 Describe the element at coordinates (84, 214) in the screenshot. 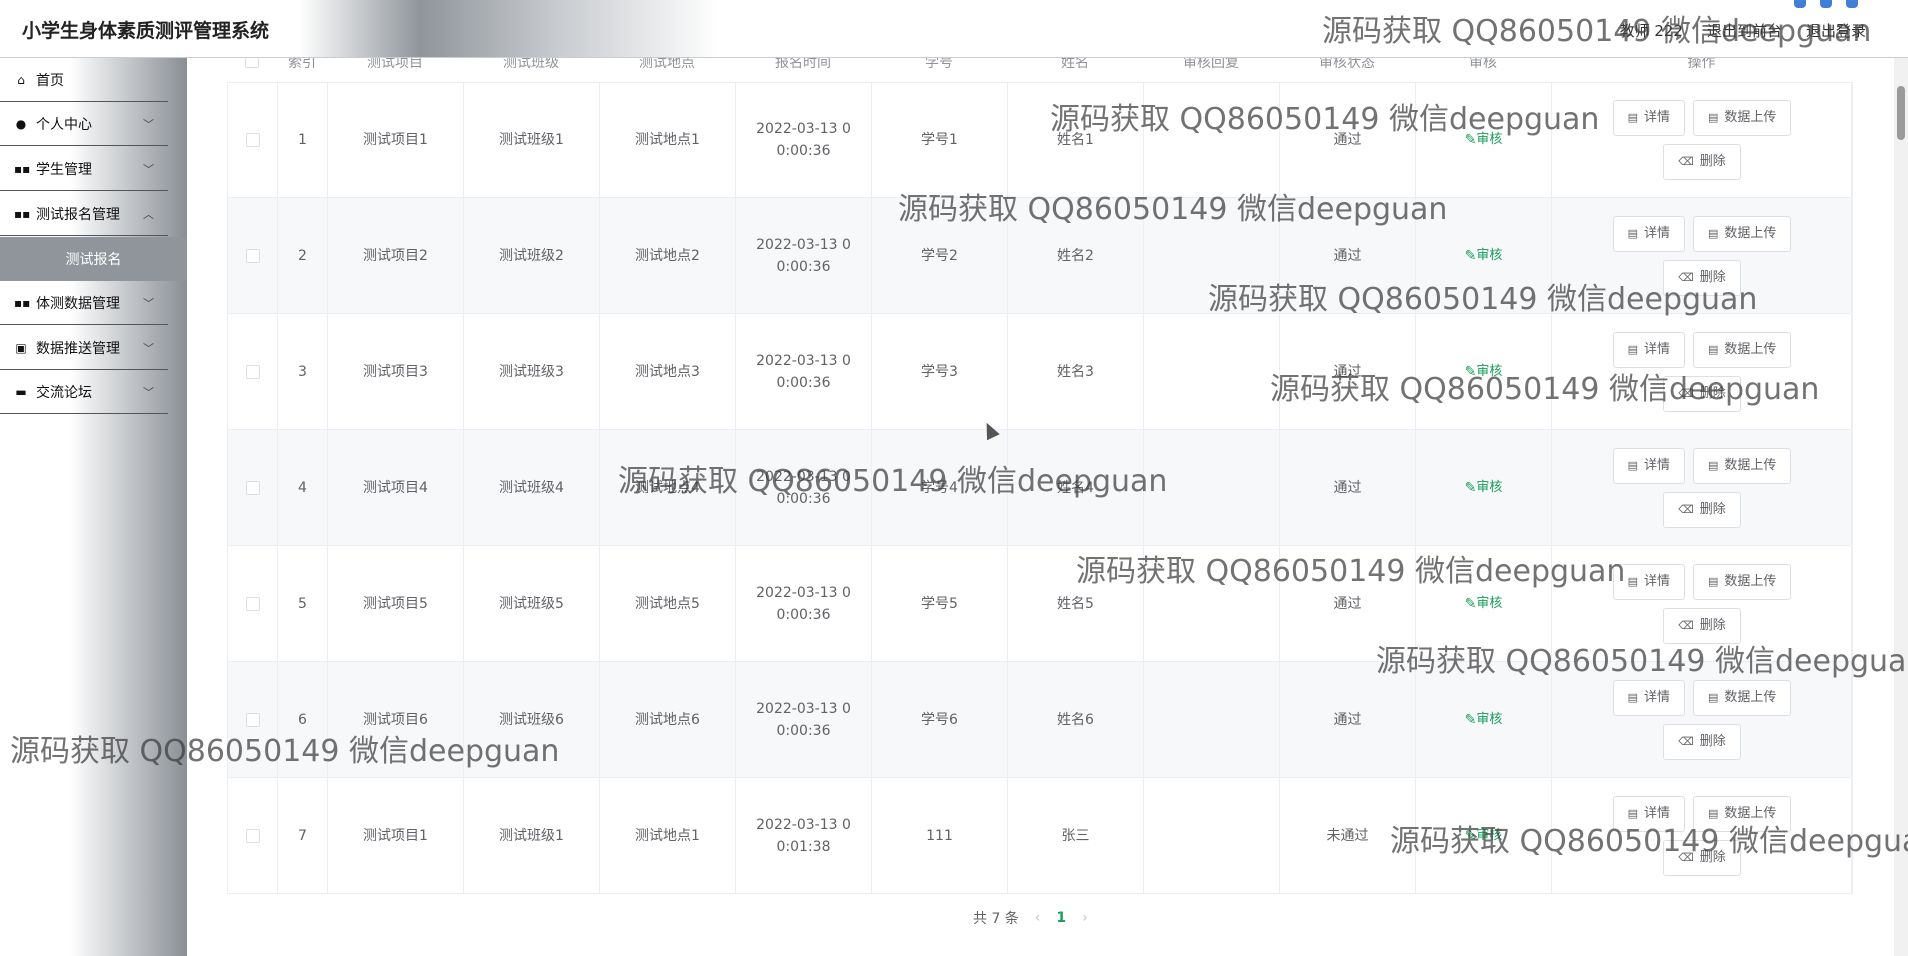

I see `sidebar-item-registration-mgmt: ▪▪ 测试报名管理 ︿` at that location.